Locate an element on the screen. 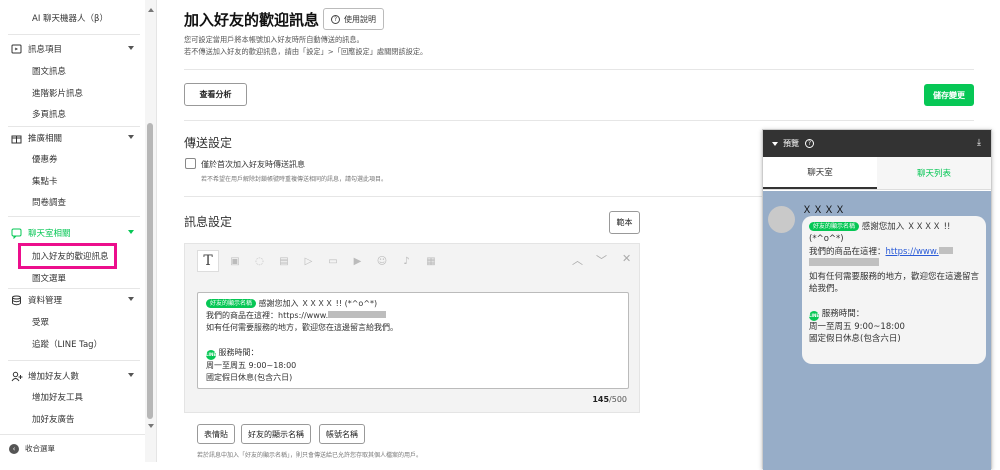 The width and height of the screenshot is (1000, 470). checkbox-label: 僅於首次加入好友時傳送訊息 is located at coordinates (253, 164).